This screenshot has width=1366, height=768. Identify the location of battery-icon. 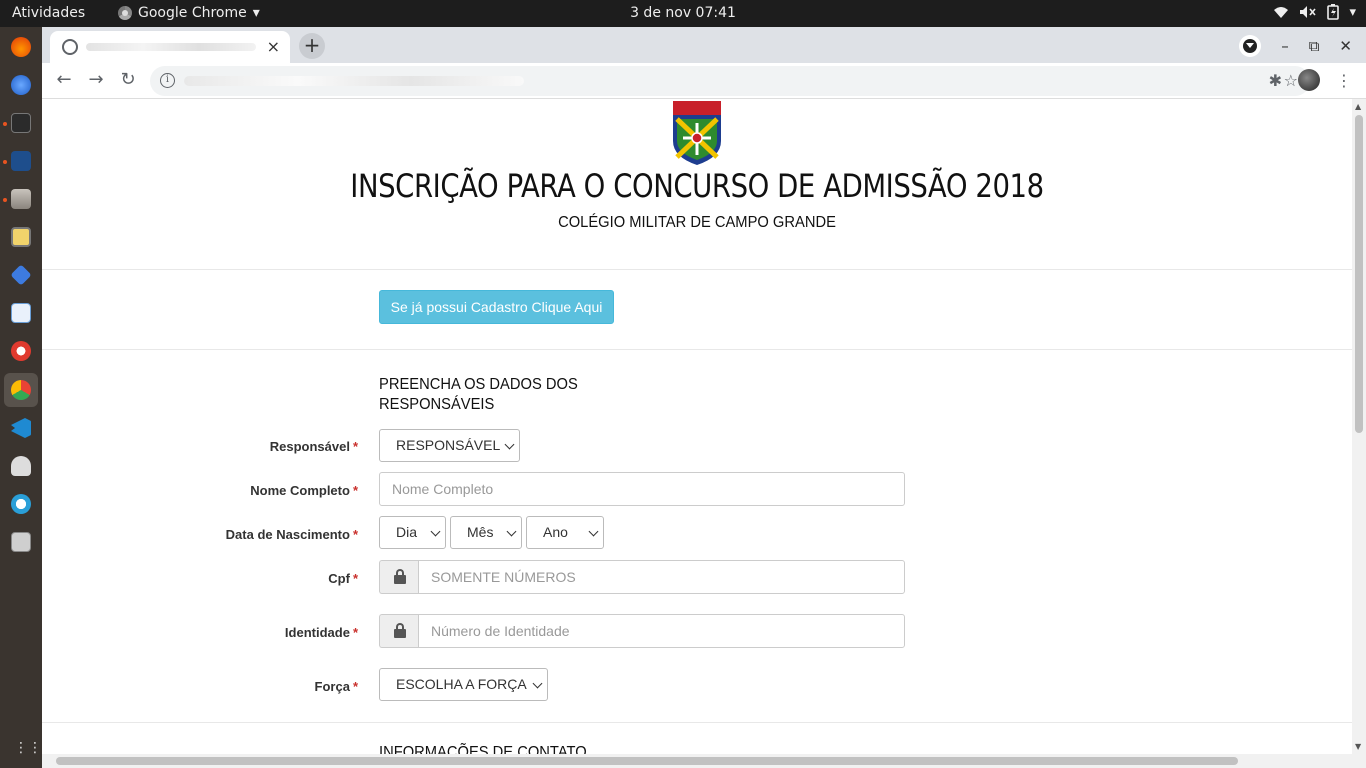
(1333, 12).